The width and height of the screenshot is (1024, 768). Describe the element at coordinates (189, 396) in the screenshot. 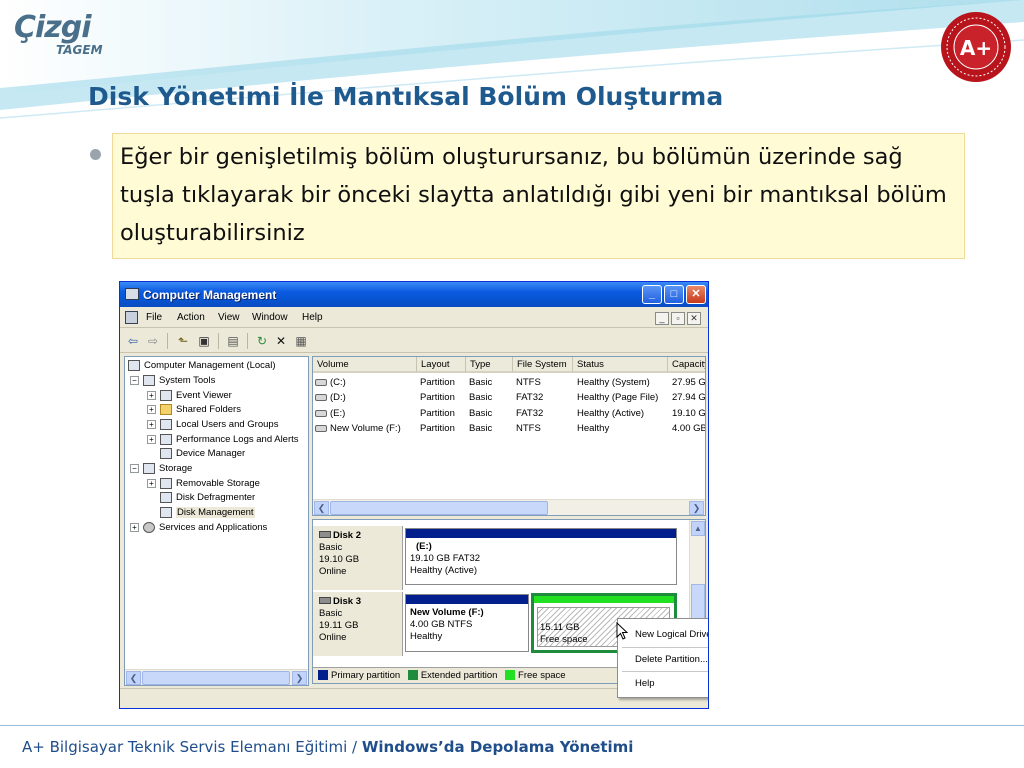

I see `tree-item-event-viewer: + Event Viewer` at that location.